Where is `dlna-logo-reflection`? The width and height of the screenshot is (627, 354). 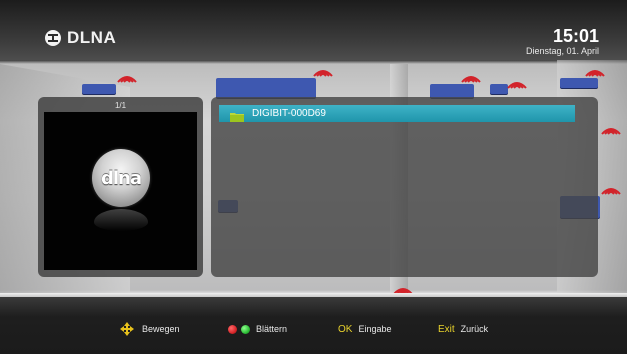 dlna-logo-reflection is located at coordinates (121, 220).